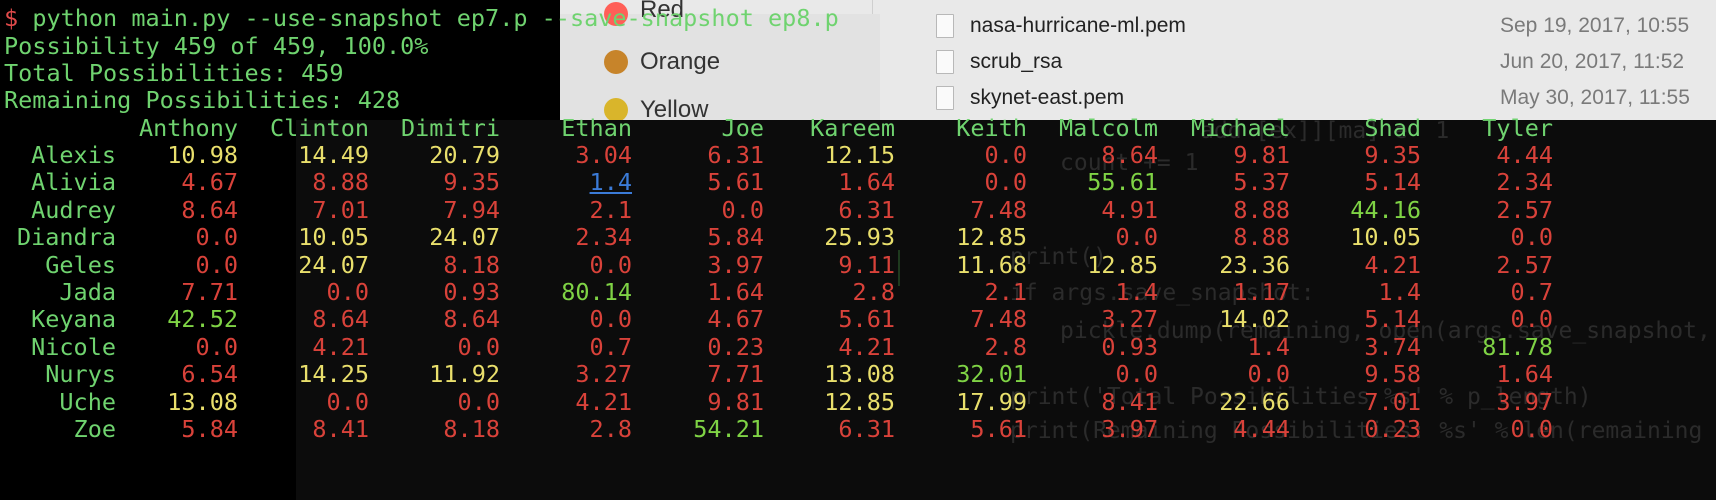 The height and width of the screenshot is (500, 1716). I want to click on column-header: Dimitri, so click(450, 128).